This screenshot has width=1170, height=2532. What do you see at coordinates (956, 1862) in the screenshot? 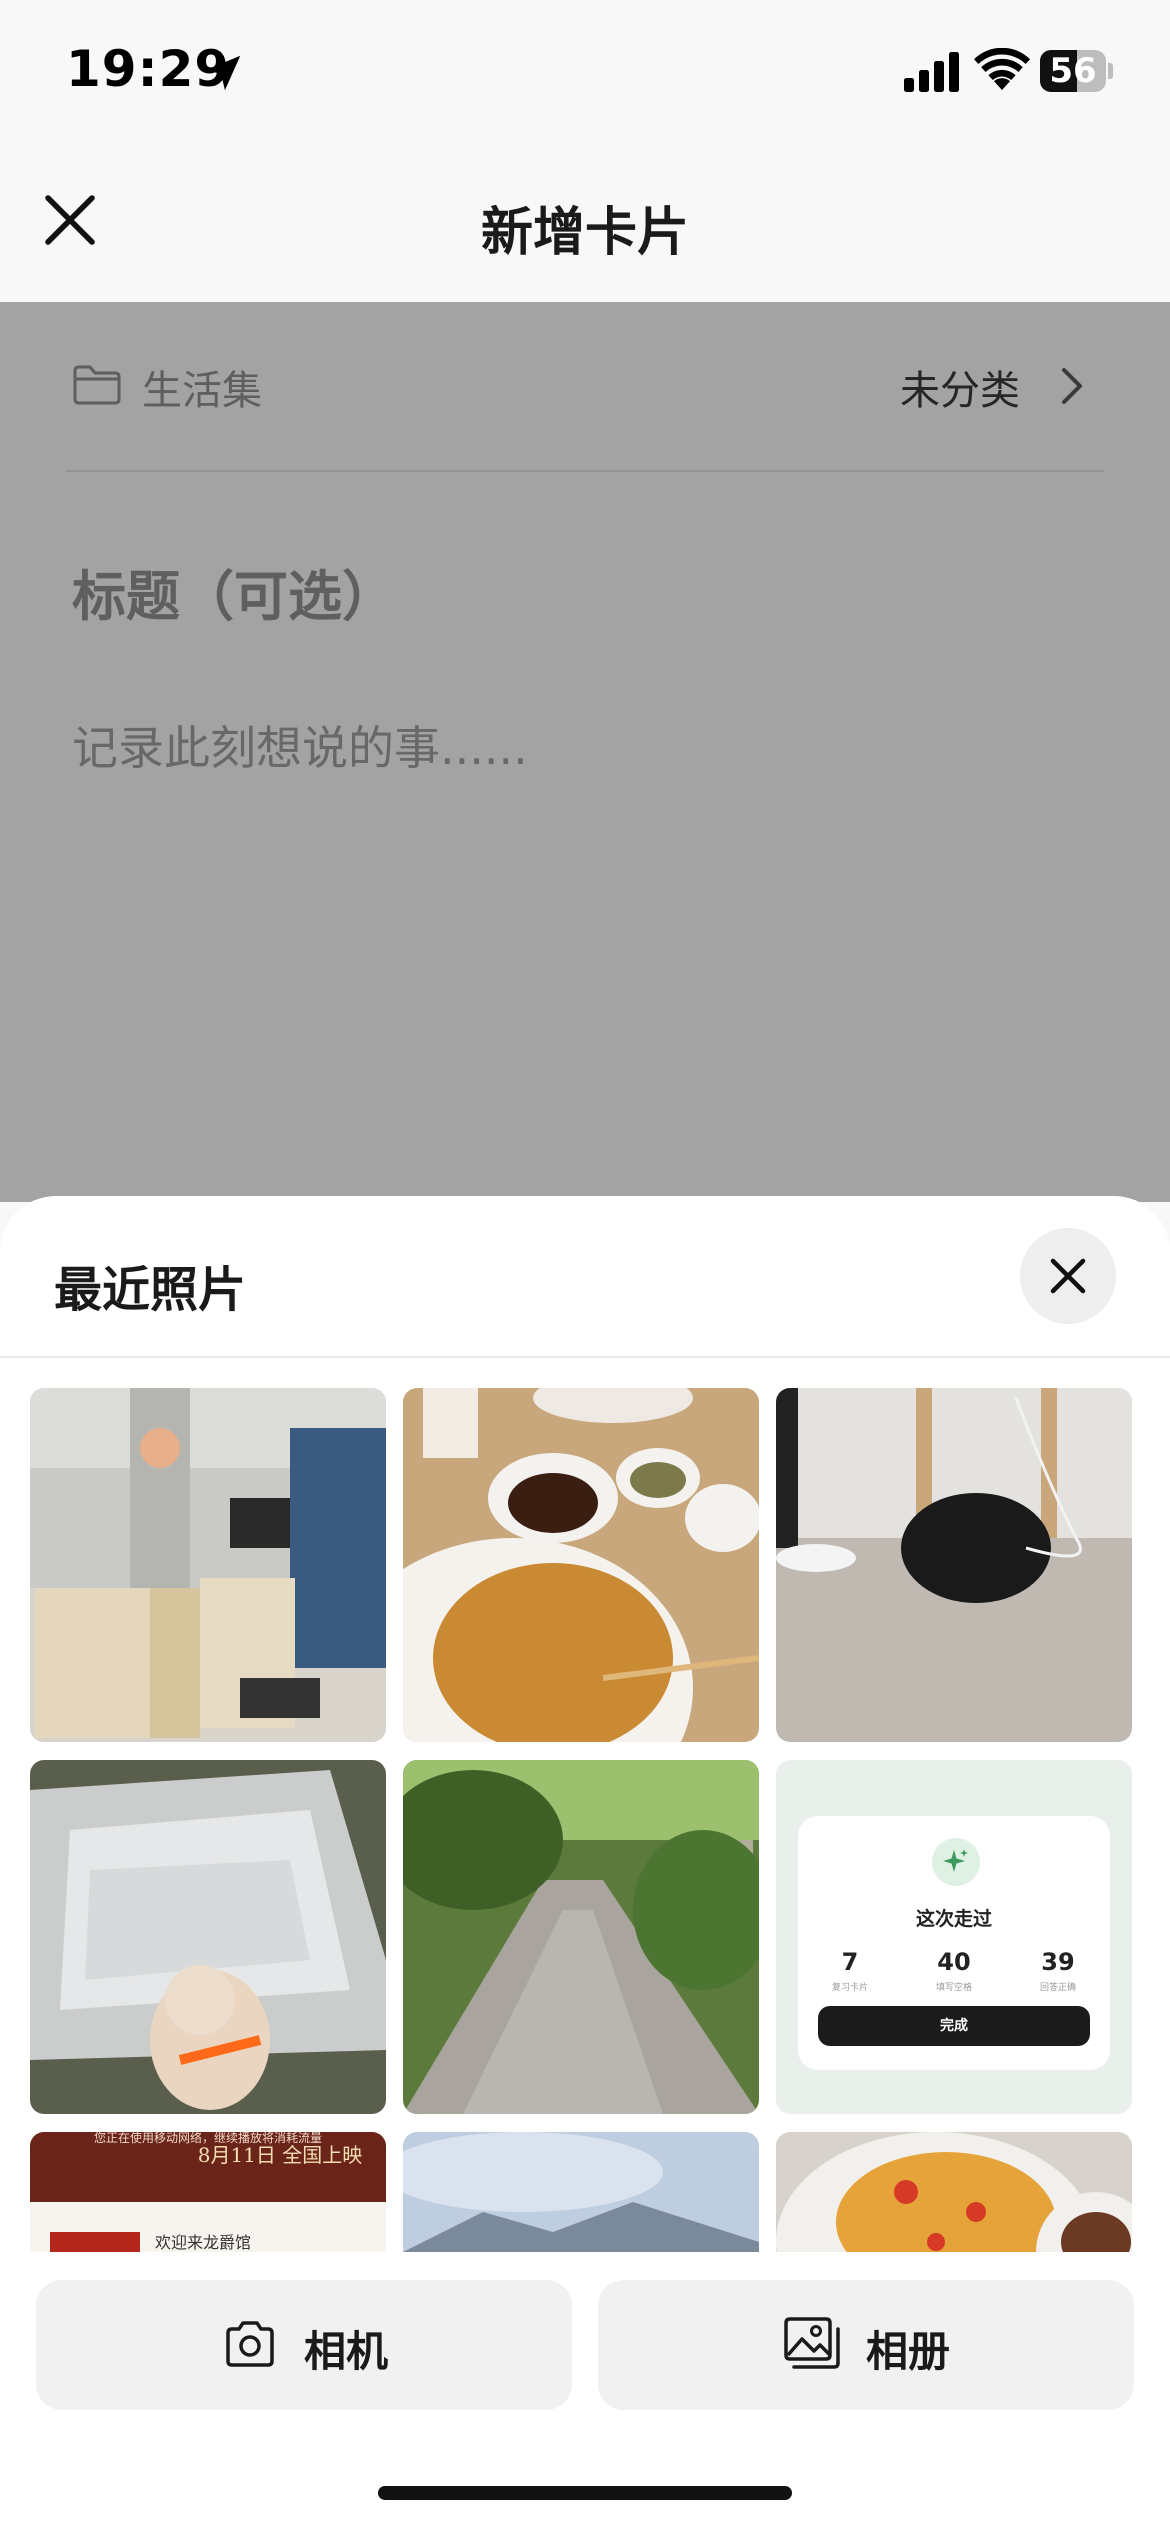
I see `sparkle-icon` at bounding box center [956, 1862].